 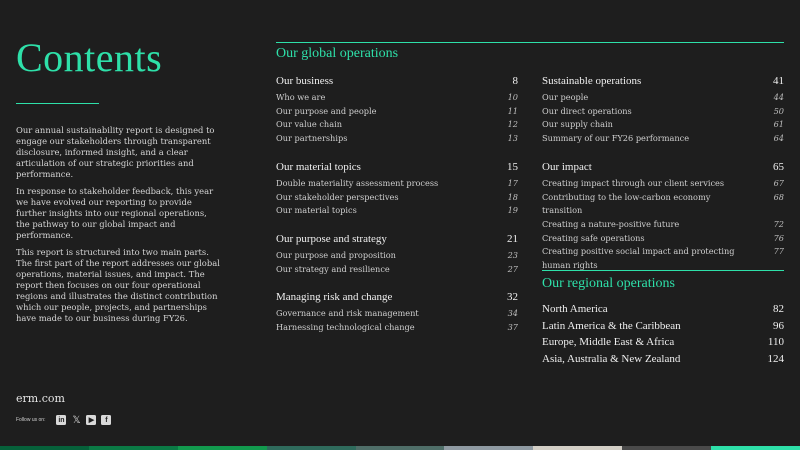 What do you see at coordinates (397, 79) in the screenshot?
I see `toc-group-heading: Our business 8` at bounding box center [397, 79].